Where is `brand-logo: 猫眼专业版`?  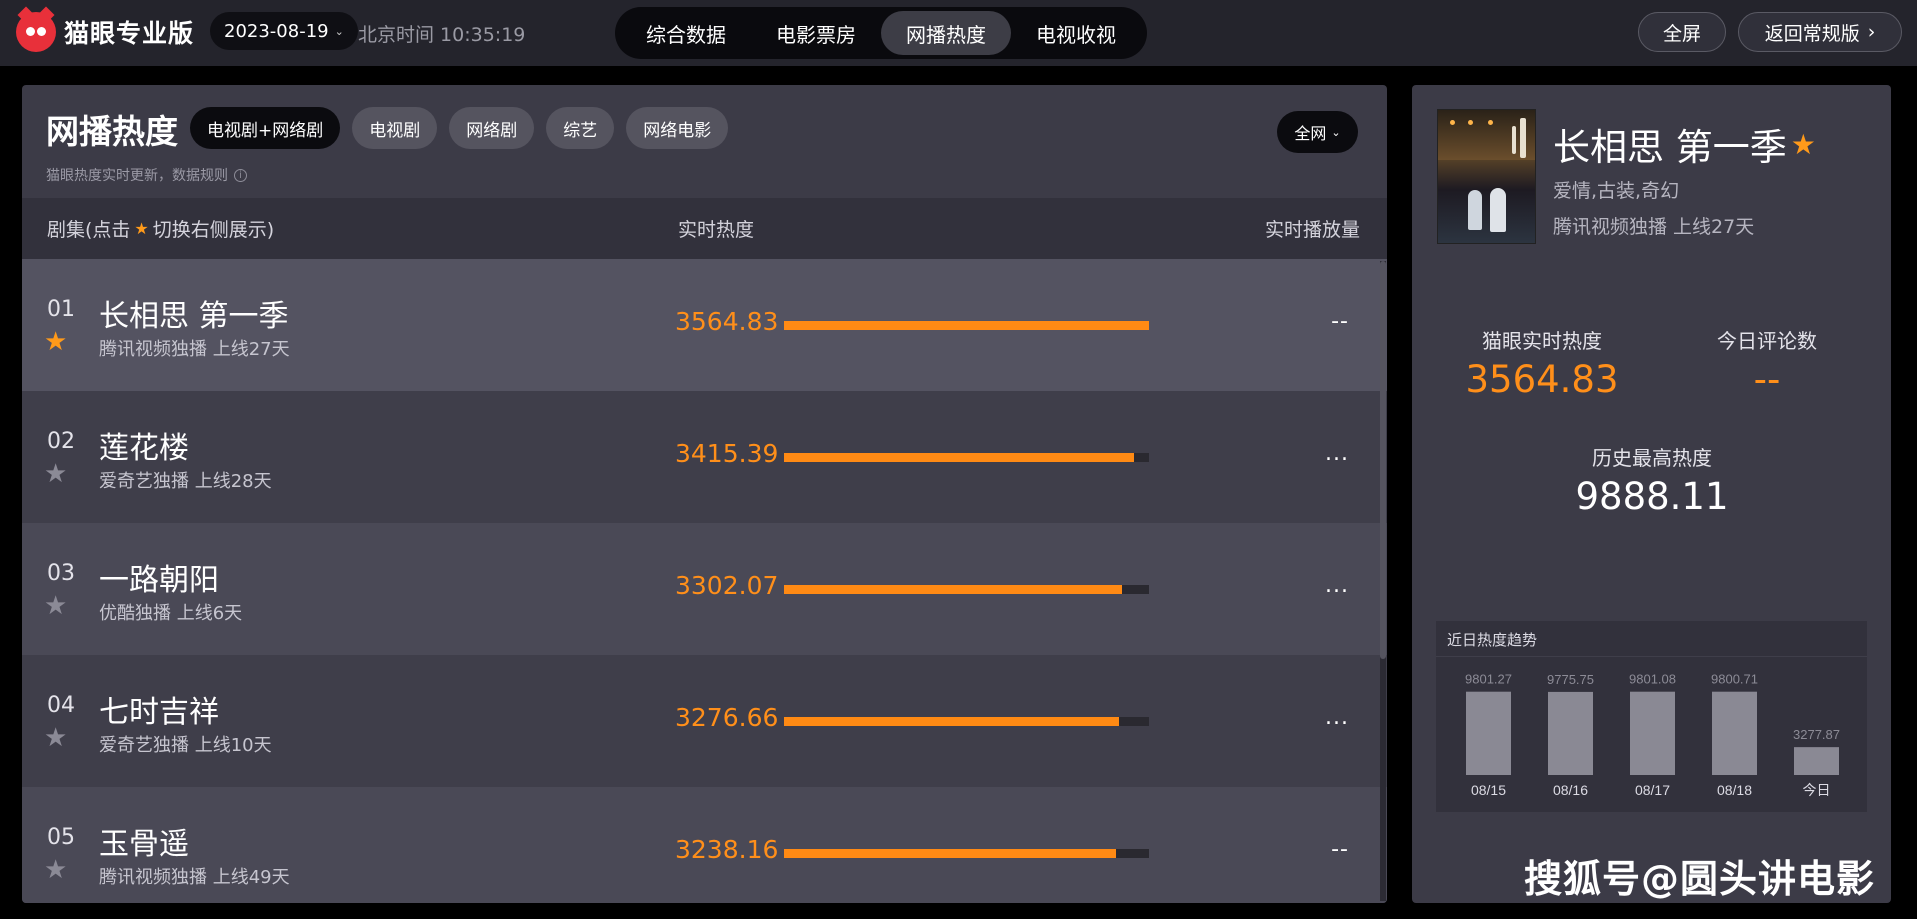 brand-logo: 猫眼专业版 is located at coordinates (105, 29).